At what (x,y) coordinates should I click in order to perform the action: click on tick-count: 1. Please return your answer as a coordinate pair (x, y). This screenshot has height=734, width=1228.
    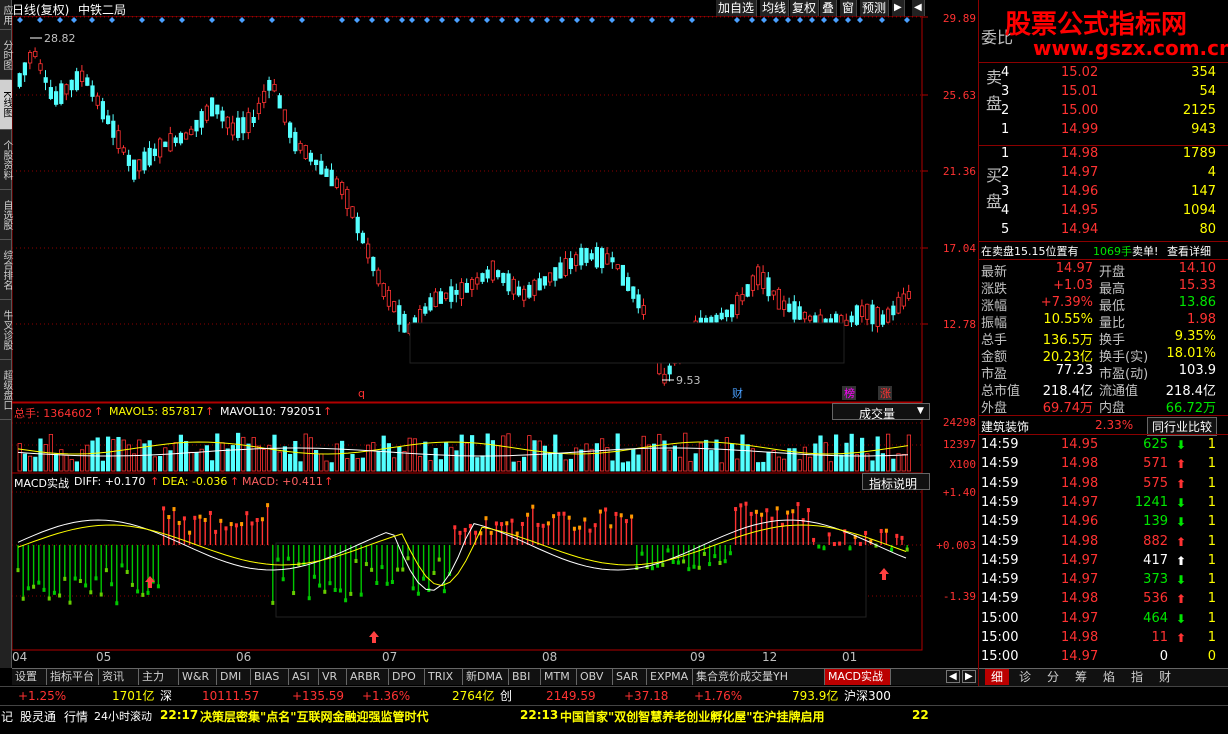
    Looking at the image, I should click on (1211, 560).